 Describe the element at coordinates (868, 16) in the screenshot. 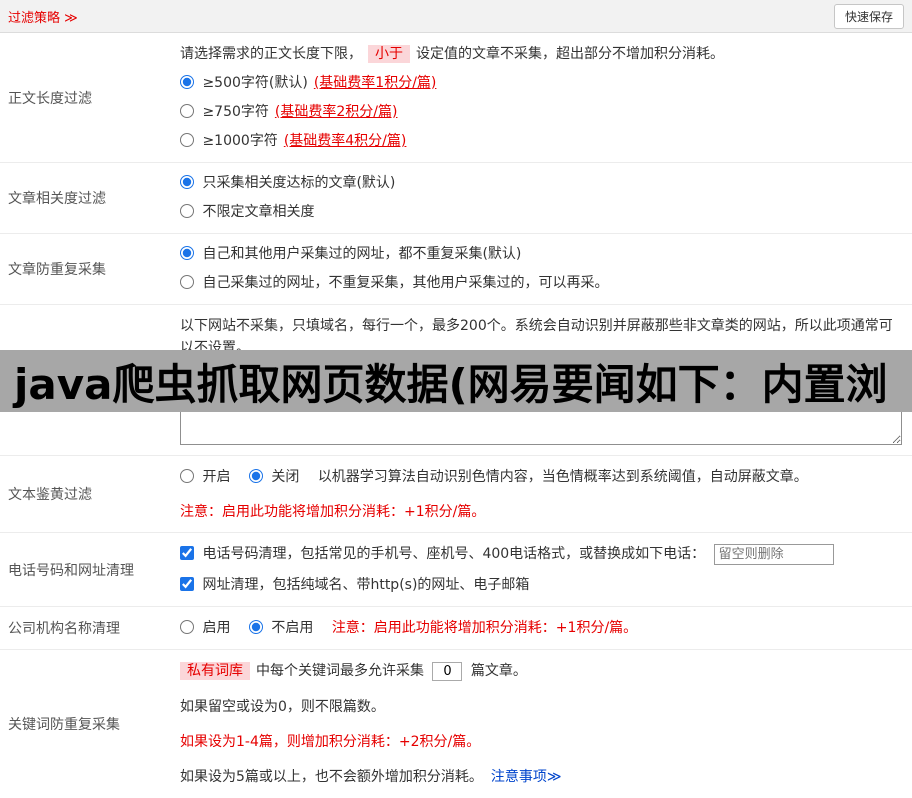

I see `quick-save-button: 快速保存` at that location.